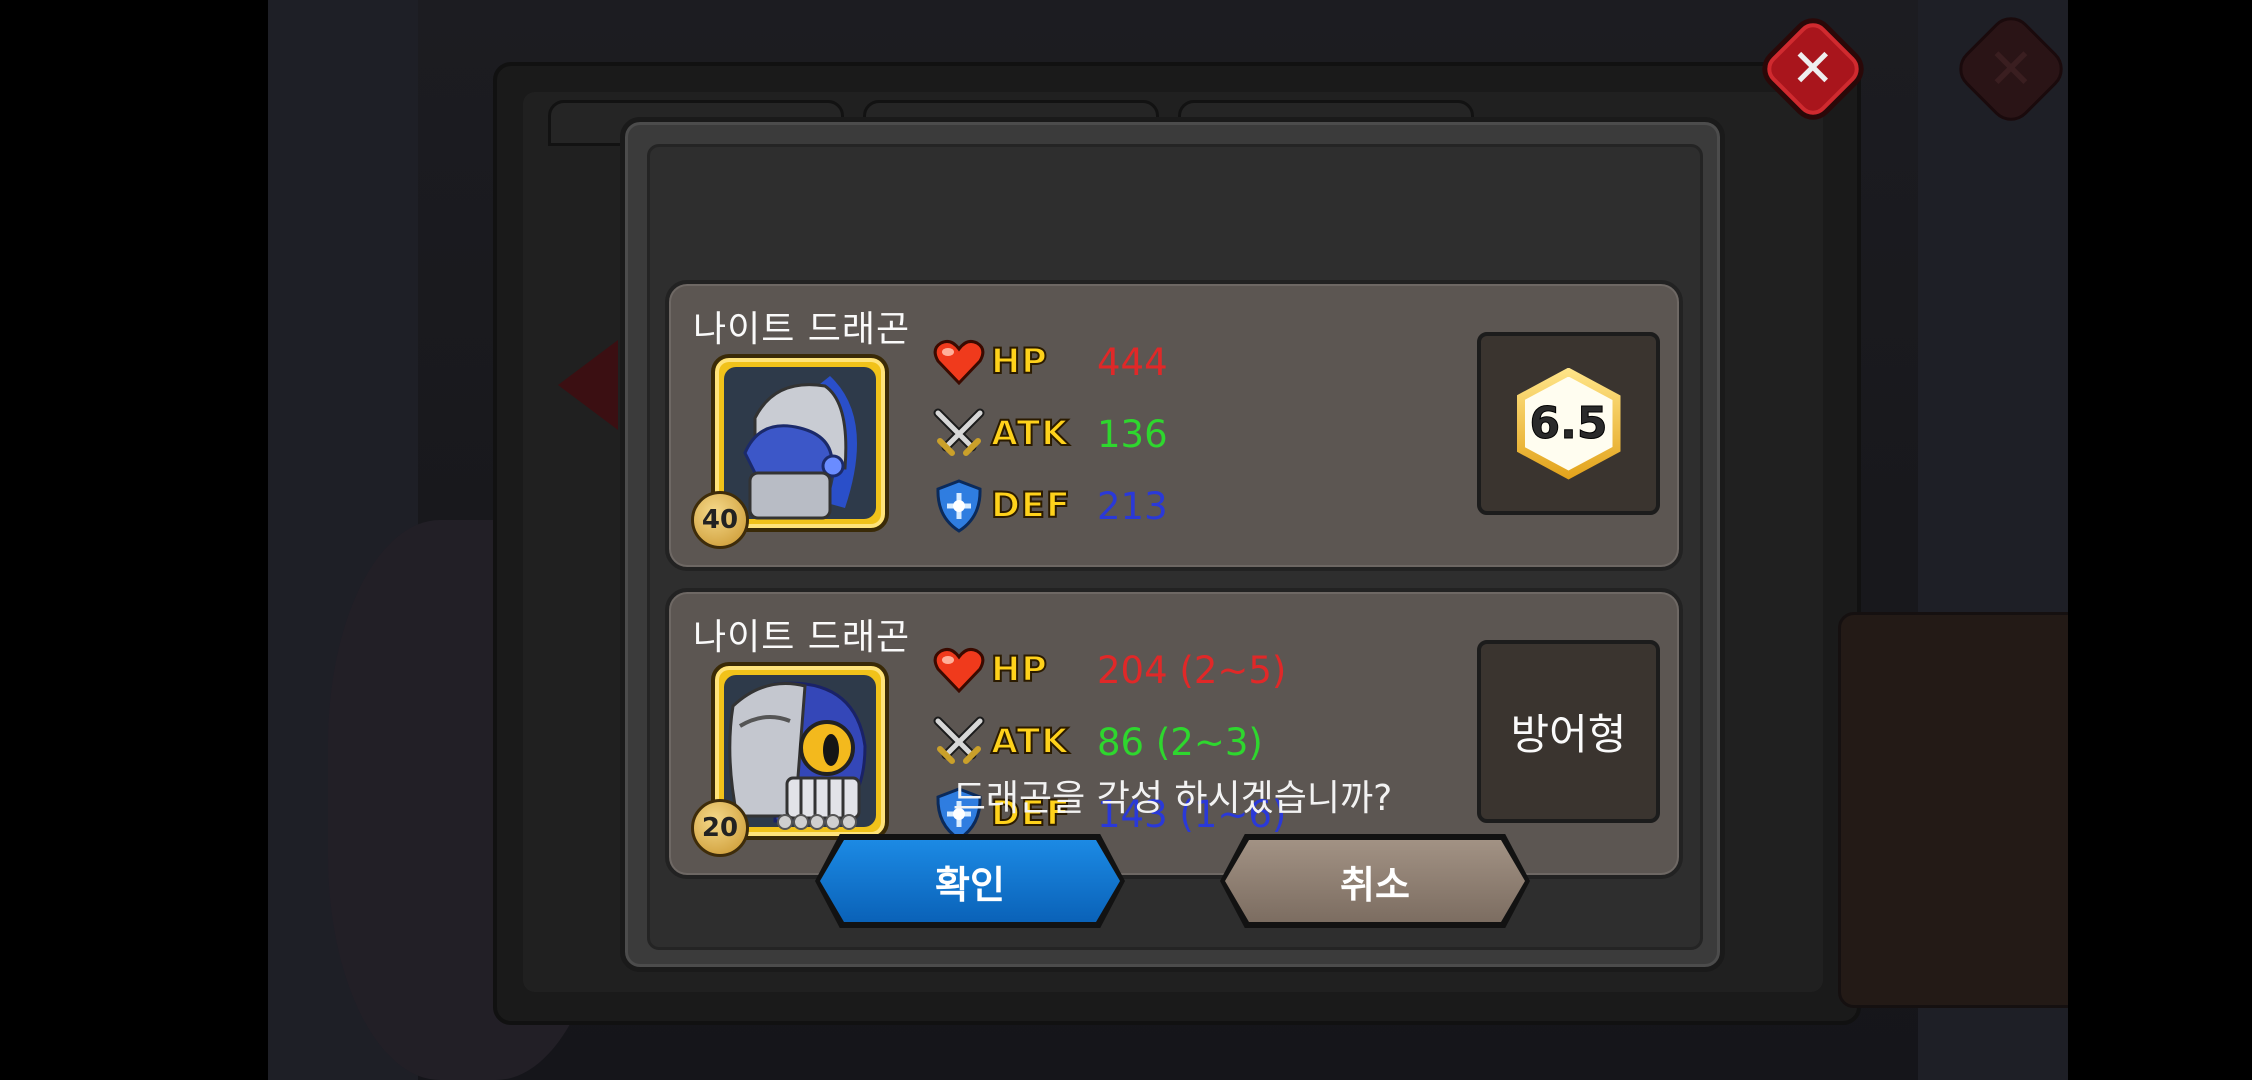  Describe the element at coordinates (1174, 425) in the screenshot. I see `dragon-card-current: 나이트 드래곤 40 HP 444 ATK 136 DEF 213 6.5` at that location.